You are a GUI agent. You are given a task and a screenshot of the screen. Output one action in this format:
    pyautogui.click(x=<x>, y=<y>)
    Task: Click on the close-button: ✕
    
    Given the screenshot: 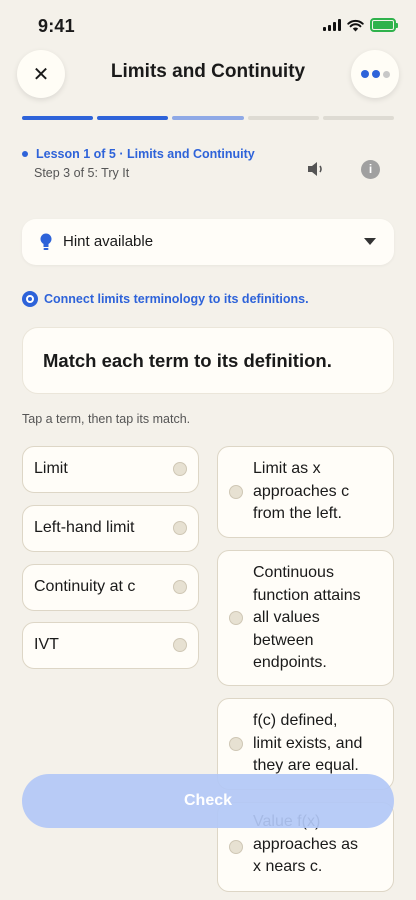 What is the action you would take?
    pyautogui.click(x=41, y=74)
    